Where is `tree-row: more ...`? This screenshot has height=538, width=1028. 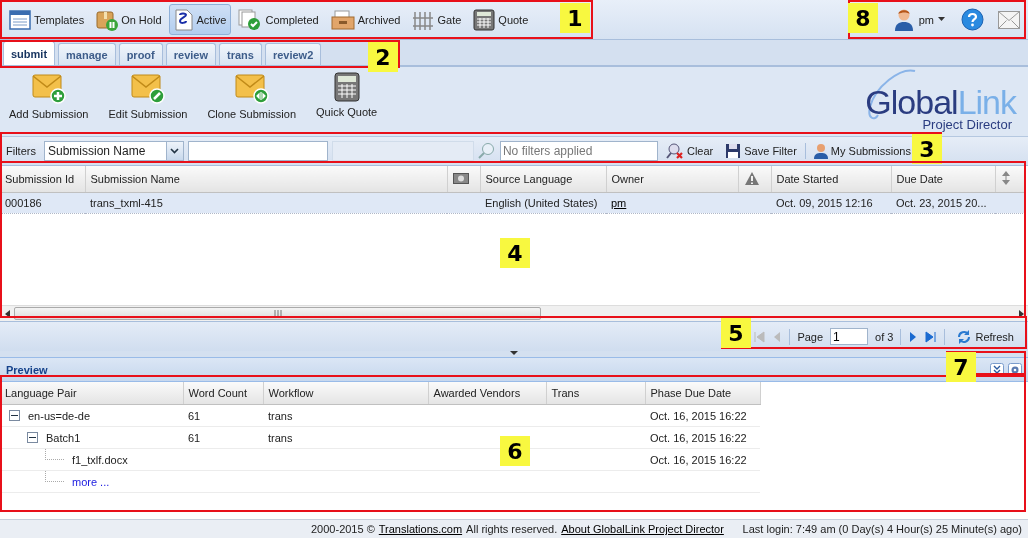 tree-row: more ... is located at coordinates (380, 481).